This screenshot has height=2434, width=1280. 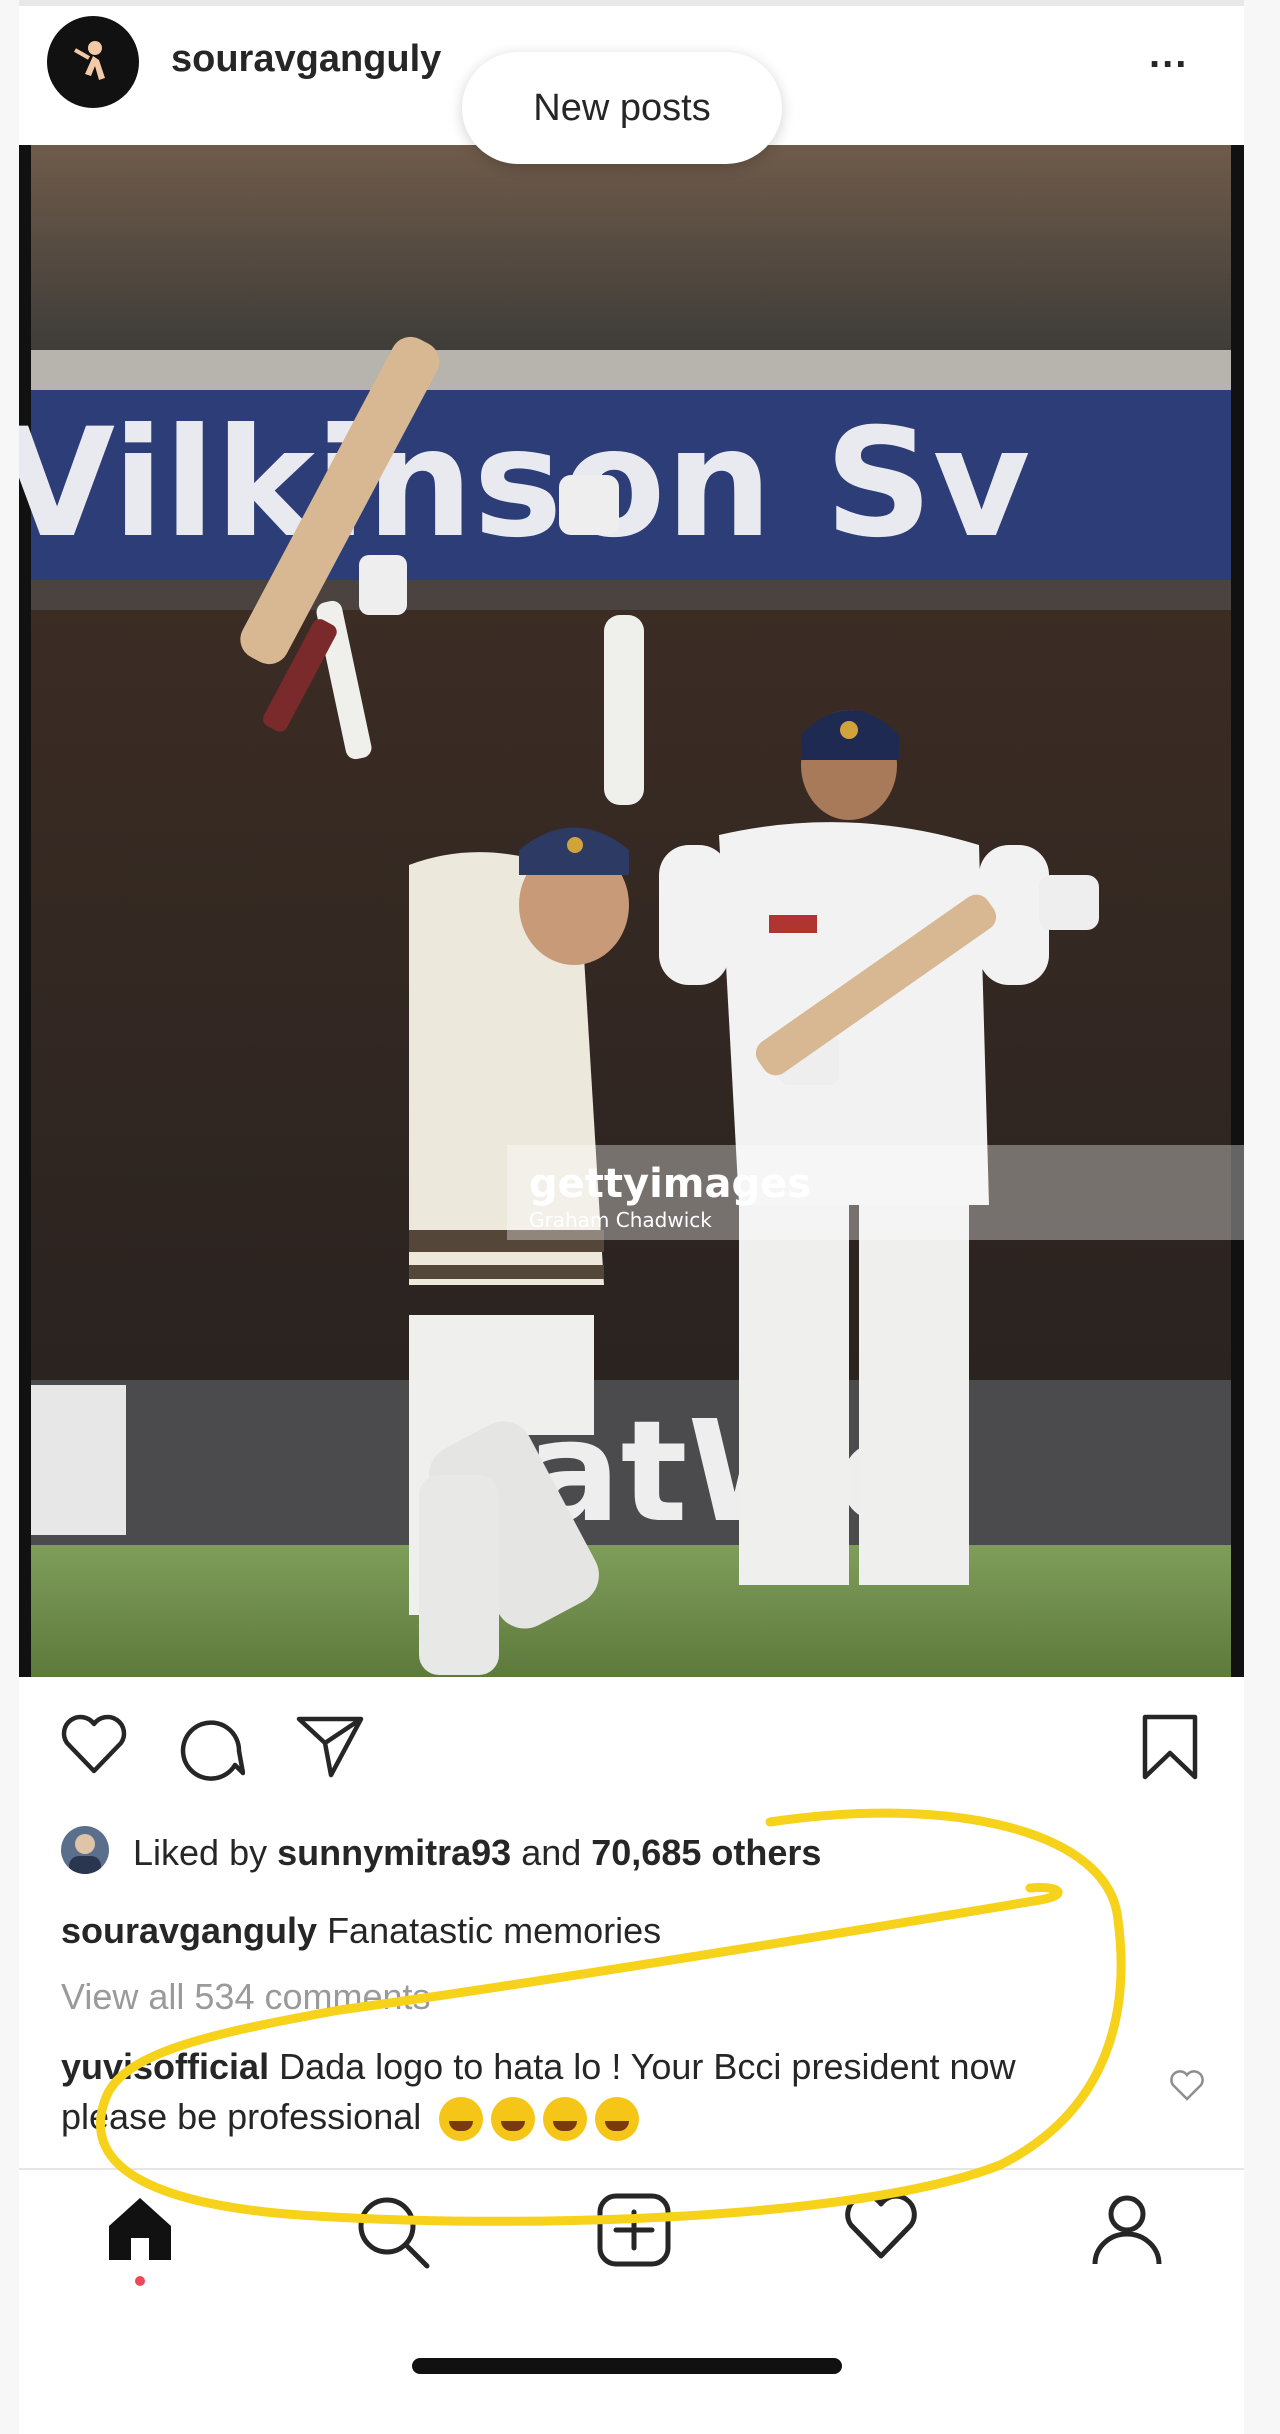 I want to click on profile-icon, so click(x=1127, y=2230).